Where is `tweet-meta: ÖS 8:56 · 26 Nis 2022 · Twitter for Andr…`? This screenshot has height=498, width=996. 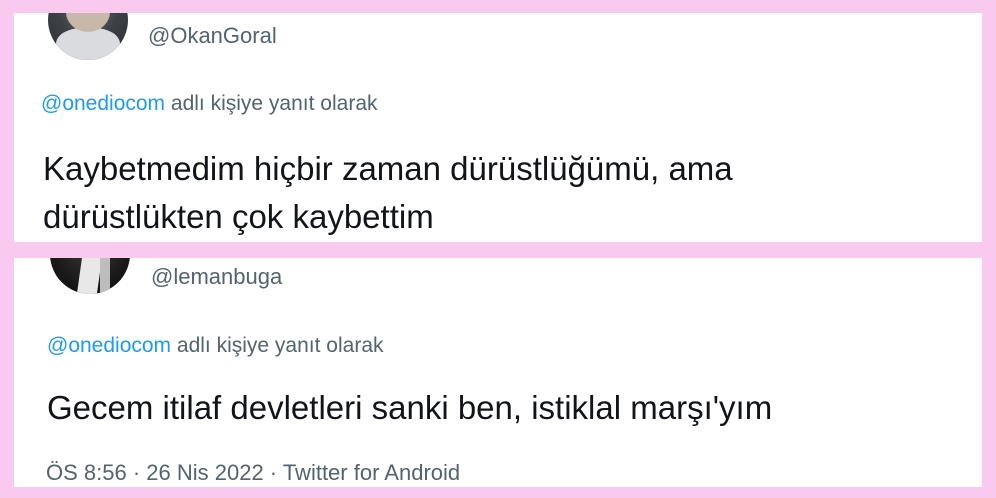
tweet-meta: ÖS 8:56 · 26 Nis 2022 · Twitter for Andr… is located at coordinates (253, 473).